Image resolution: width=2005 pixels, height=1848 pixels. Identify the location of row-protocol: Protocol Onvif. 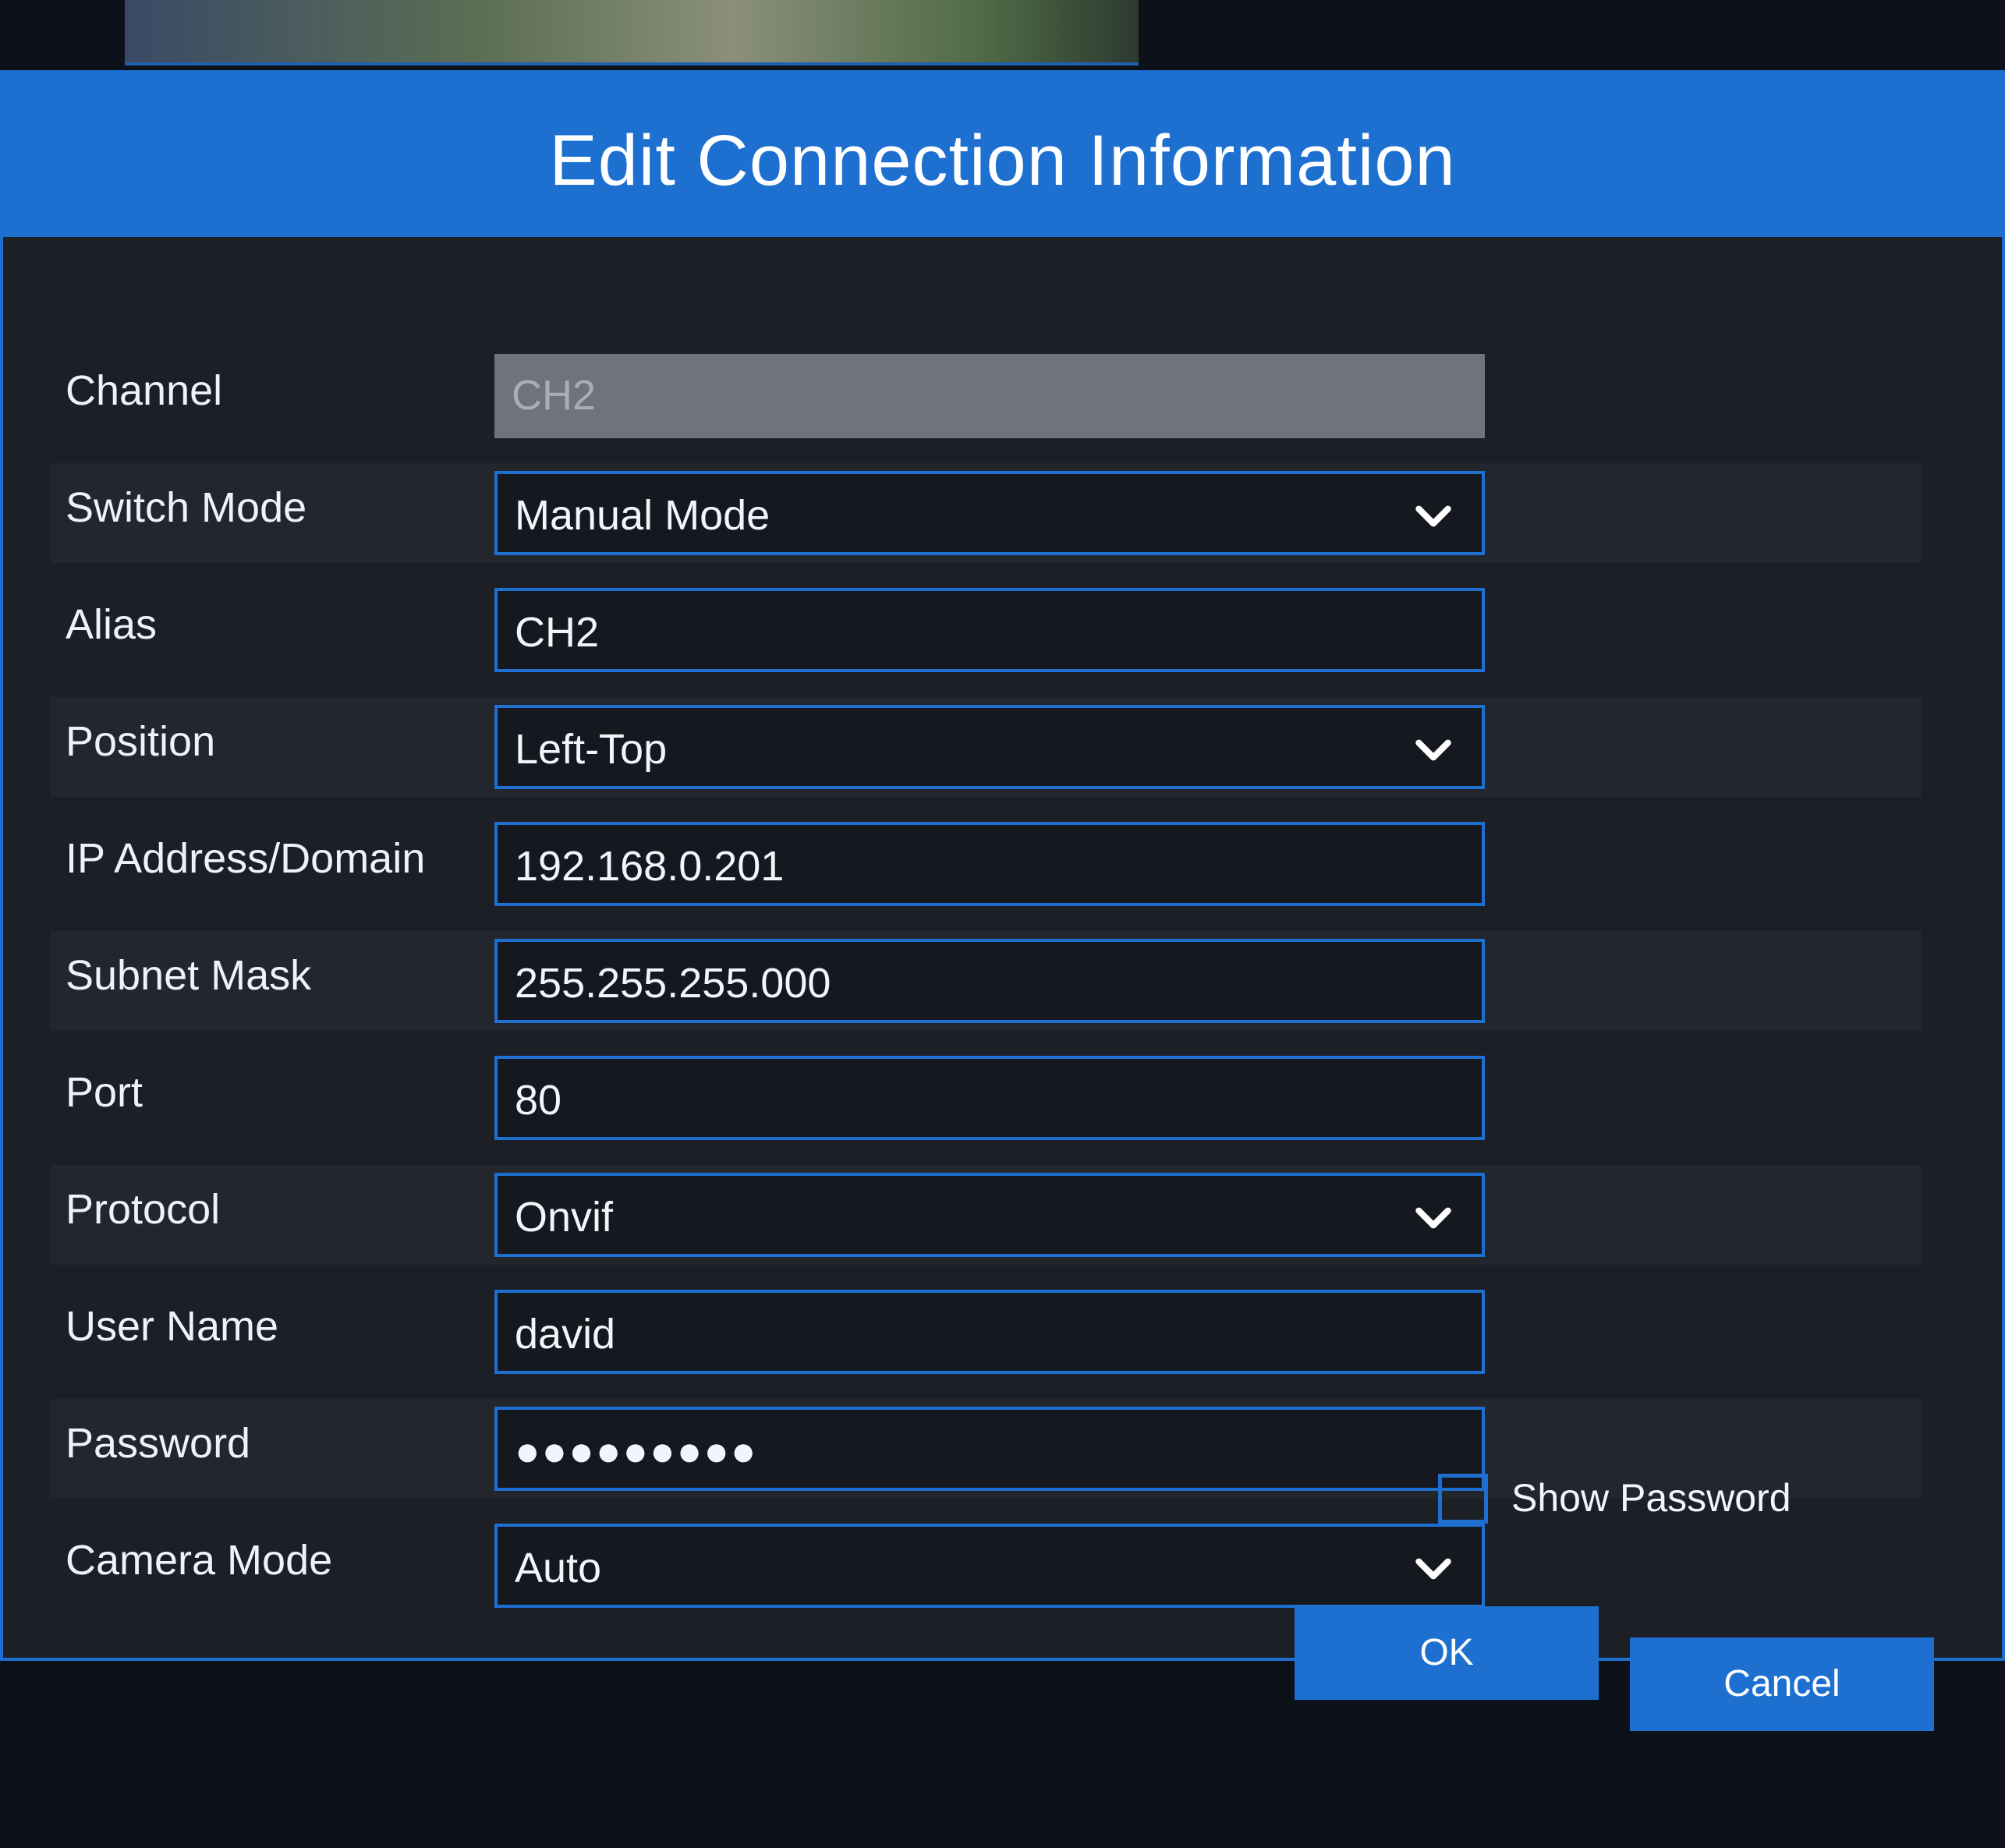
(986, 1215).